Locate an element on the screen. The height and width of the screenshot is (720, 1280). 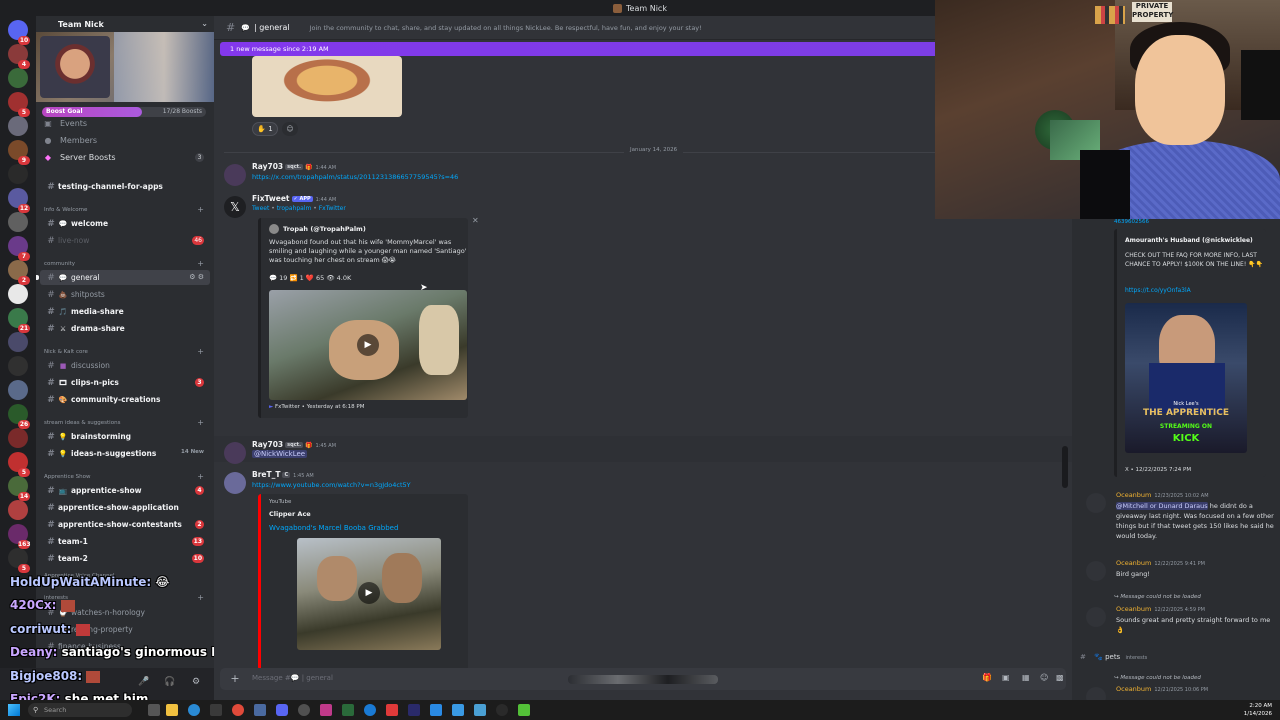
tweet-link: Tweet is located at coordinates (260, 208).